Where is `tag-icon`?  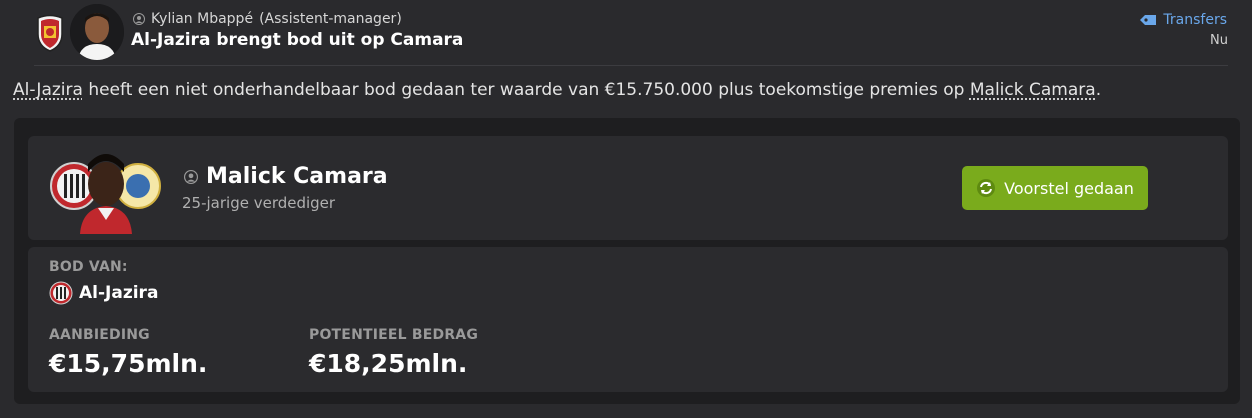
tag-icon is located at coordinates (1148, 20).